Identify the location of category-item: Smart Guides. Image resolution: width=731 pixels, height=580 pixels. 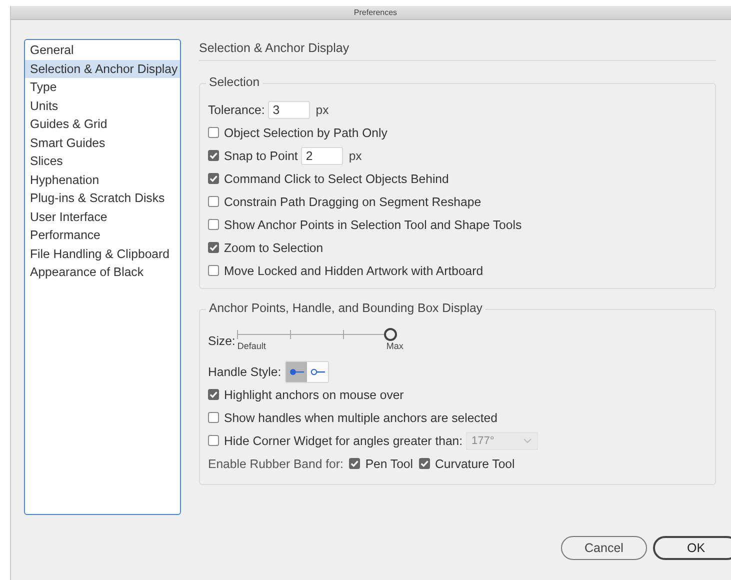
(102, 143).